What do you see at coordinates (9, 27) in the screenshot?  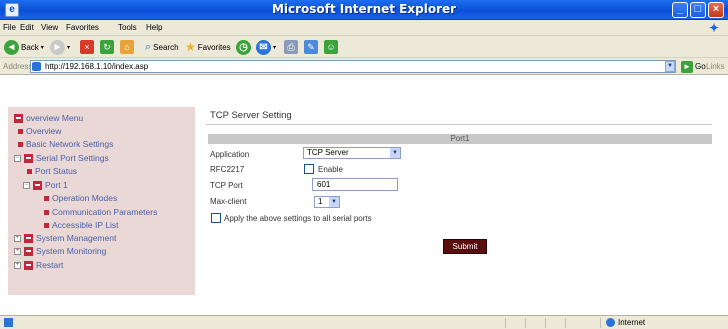 I see `menu-file: File` at bounding box center [9, 27].